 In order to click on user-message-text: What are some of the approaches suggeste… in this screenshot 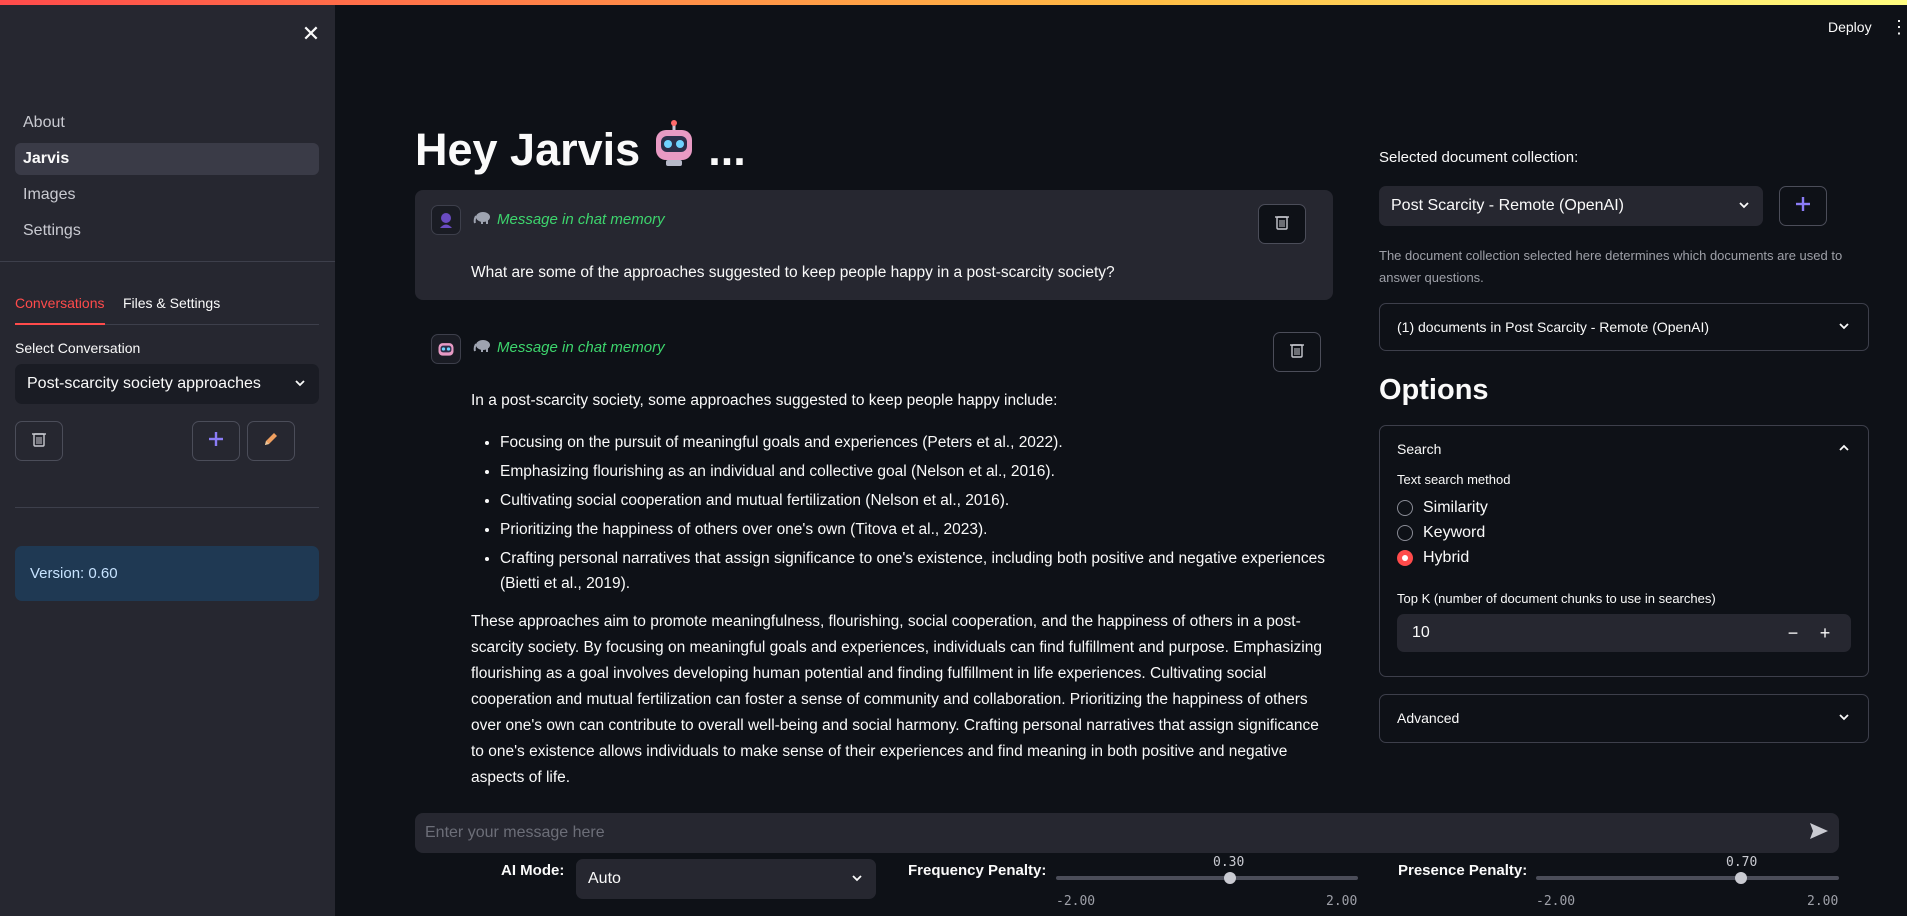, I will do `click(793, 272)`.